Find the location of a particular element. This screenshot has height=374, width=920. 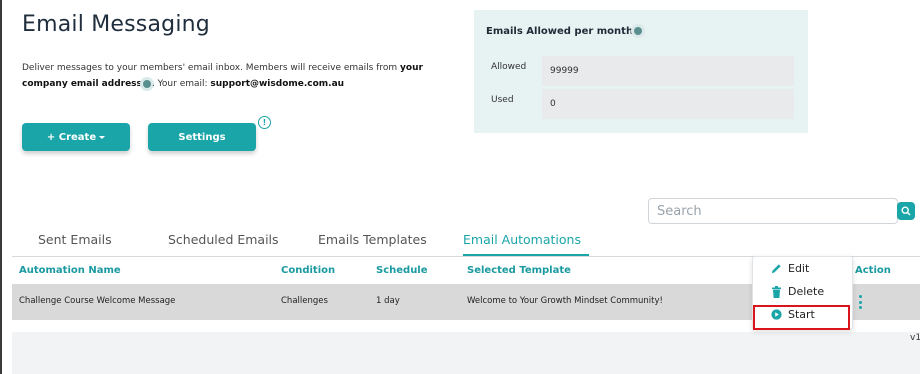

tab-scheduled-emails: Scheduled Emails is located at coordinates (223, 239).